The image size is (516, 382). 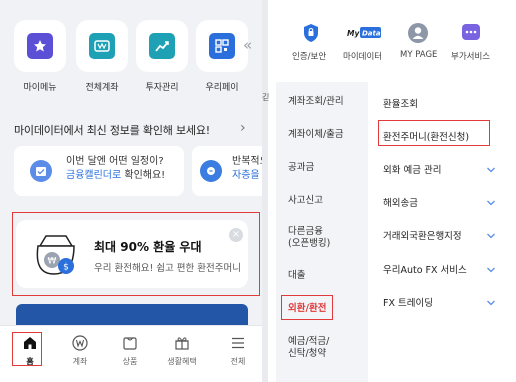 I want to click on person-icon, so click(x=418, y=33).